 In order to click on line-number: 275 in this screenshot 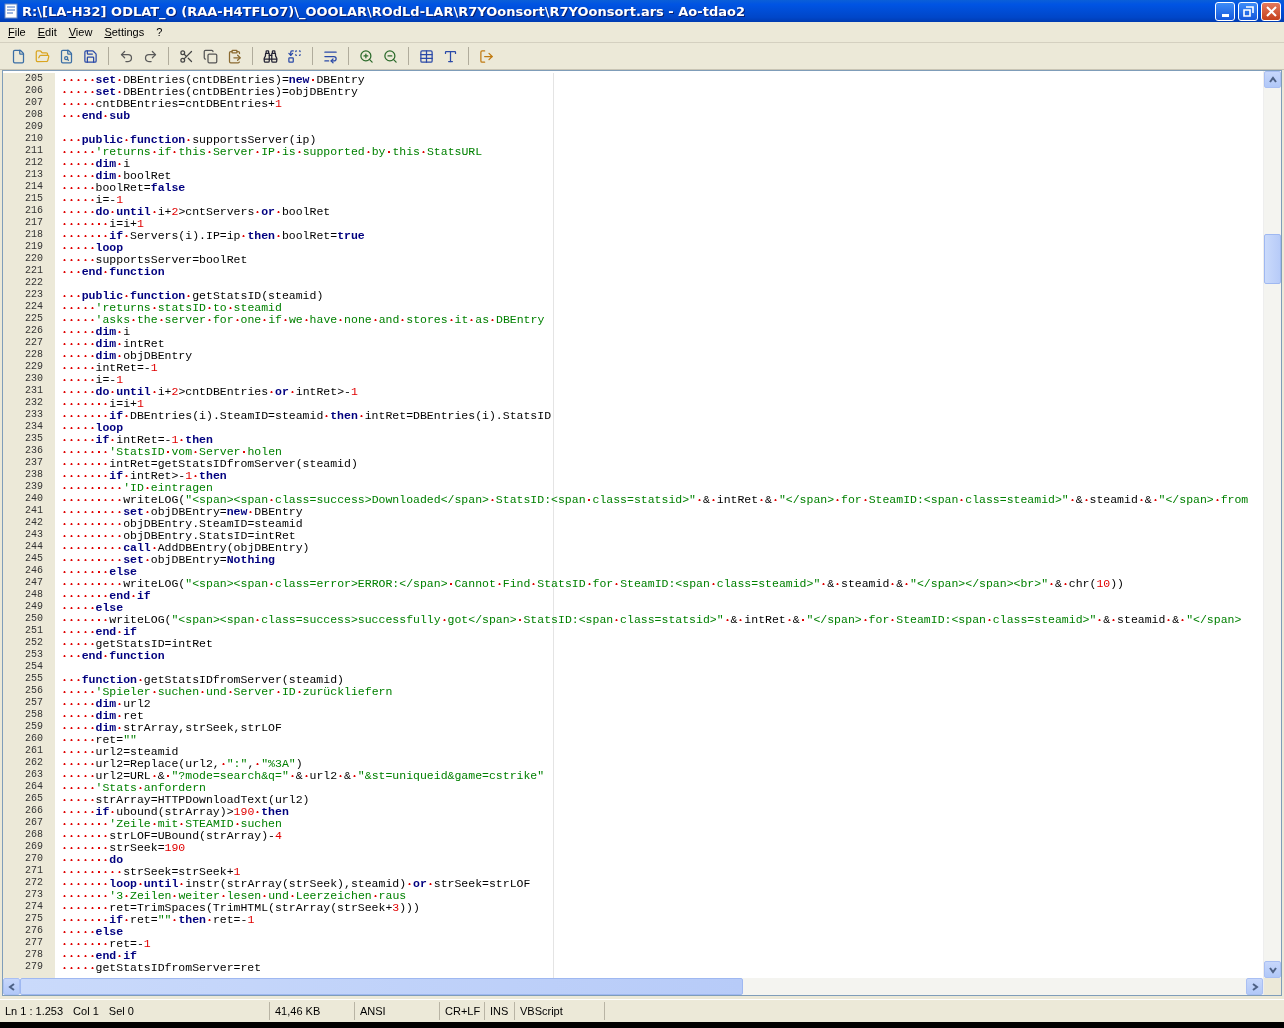, I will do `click(34, 919)`.